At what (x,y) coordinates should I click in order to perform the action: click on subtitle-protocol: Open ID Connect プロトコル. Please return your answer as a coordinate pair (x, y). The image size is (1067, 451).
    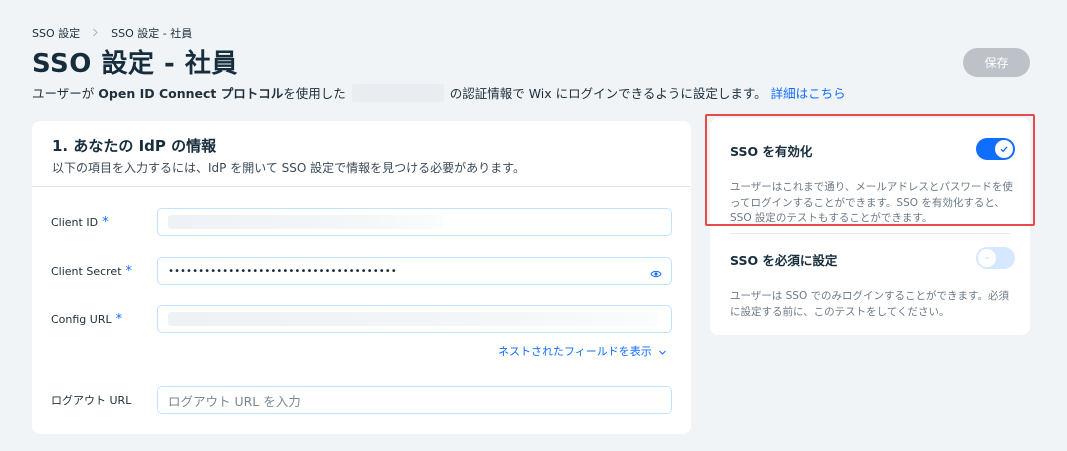
    Looking at the image, I should click on (191, 93).